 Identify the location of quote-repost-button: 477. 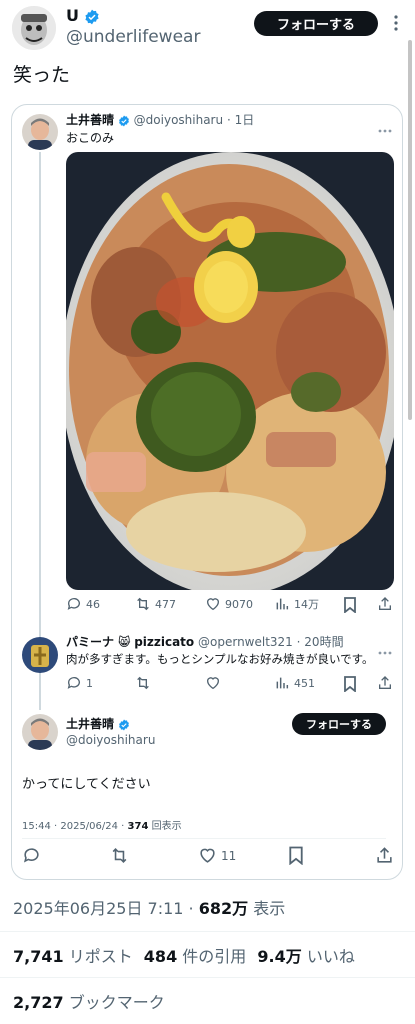
(155, 604).